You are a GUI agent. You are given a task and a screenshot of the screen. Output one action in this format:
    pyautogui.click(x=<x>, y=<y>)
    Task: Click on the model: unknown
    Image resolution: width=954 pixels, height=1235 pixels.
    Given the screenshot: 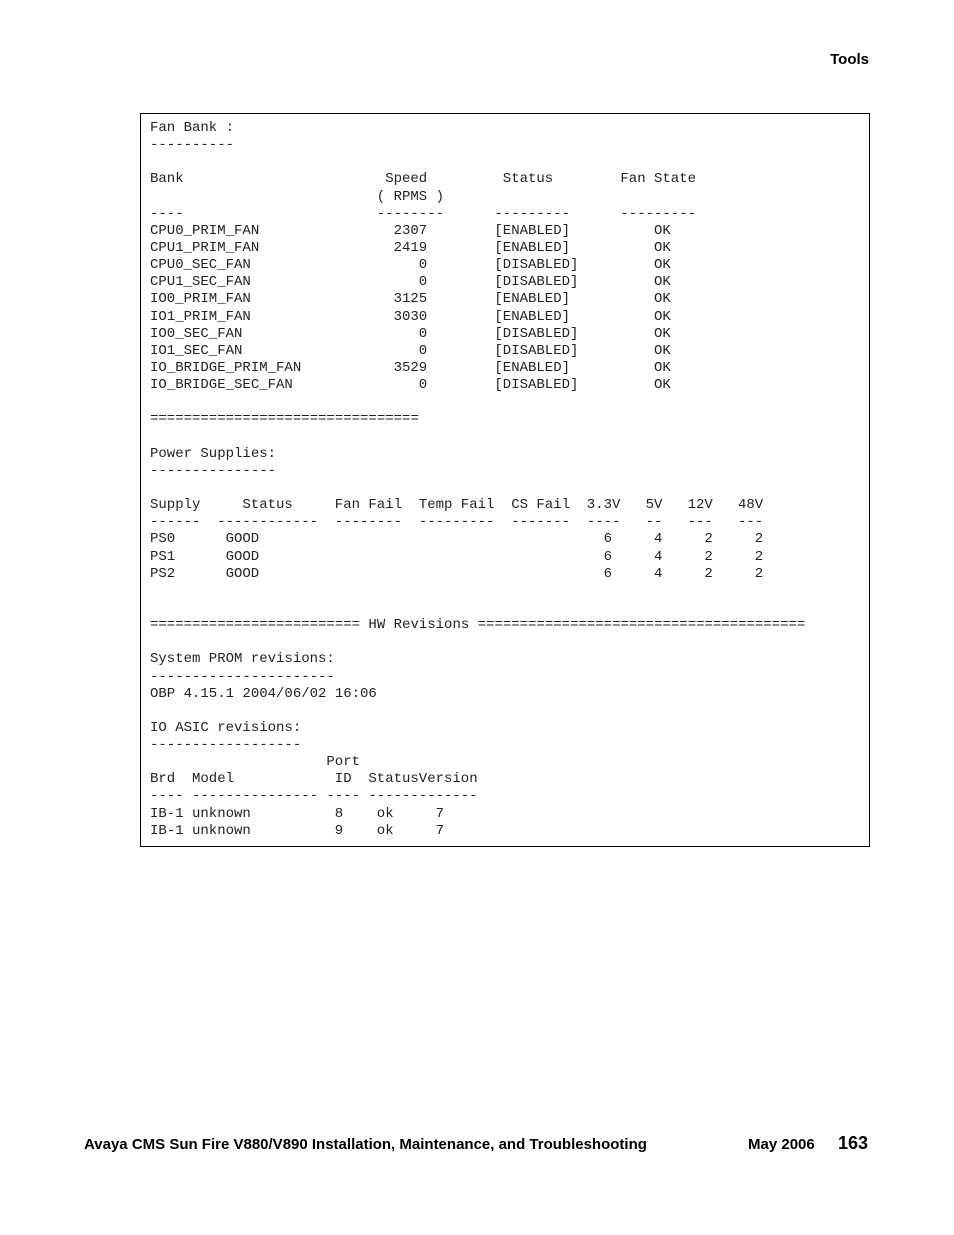 What is the action you would take?
    pyautogui.click(x=221, y=813)
    